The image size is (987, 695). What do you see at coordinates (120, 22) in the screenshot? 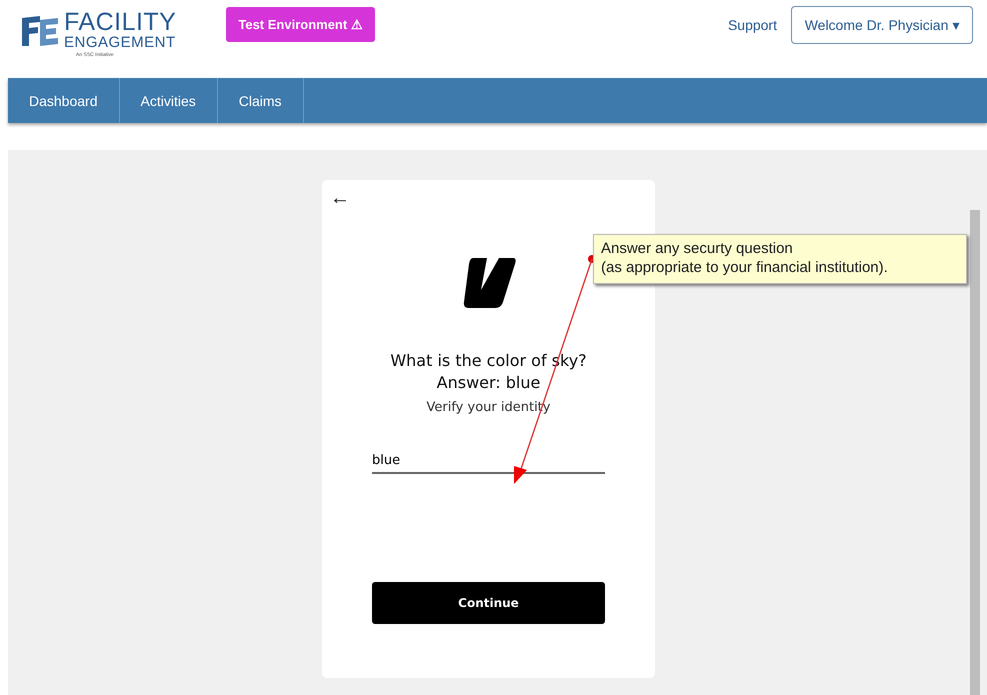
I see `logo-title: FACILITY` at bounding box center [120, 22].